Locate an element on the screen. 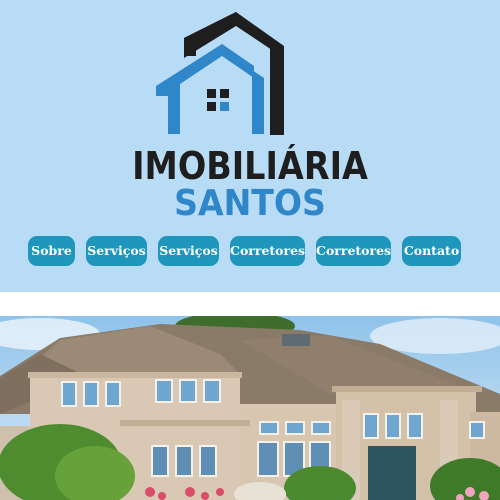  nav-corretores-button-2: Corretores is located at coordinates (353, 251).